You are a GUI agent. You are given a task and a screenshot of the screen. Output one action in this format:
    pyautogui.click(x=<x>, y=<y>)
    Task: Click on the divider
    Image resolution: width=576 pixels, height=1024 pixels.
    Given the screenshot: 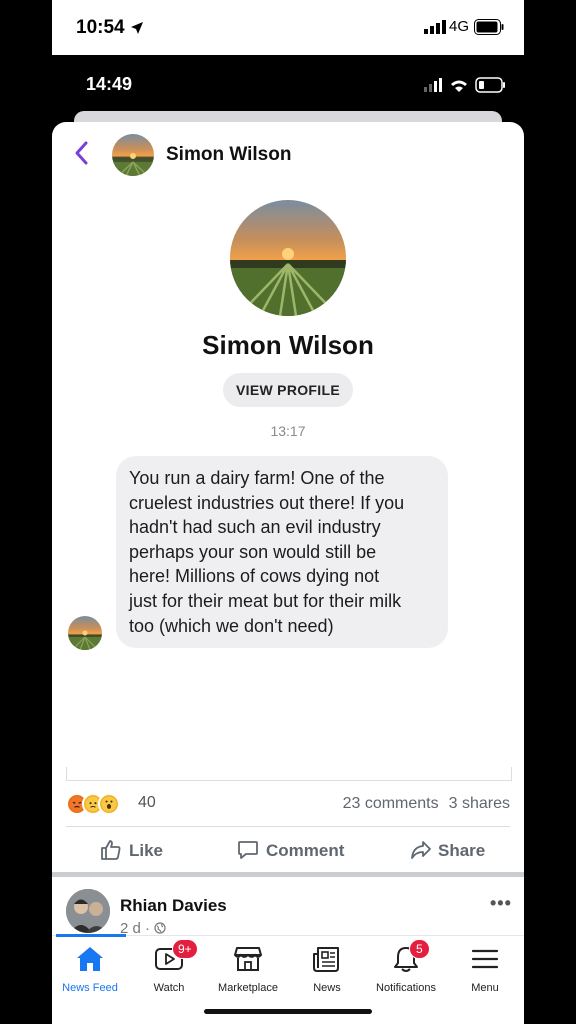 What is the action you would take?
    pyautogui.click(x=288, y=826)
    